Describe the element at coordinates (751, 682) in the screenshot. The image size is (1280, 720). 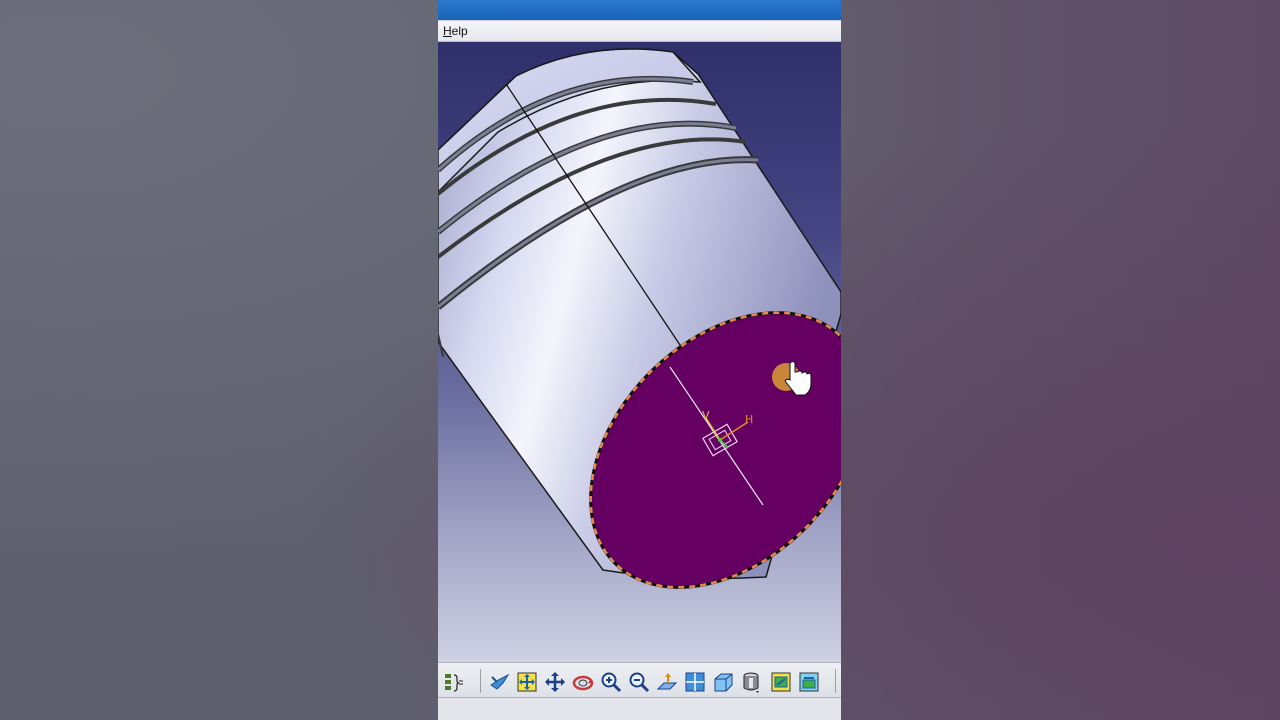
I see `shading-mode-icon` at that location.